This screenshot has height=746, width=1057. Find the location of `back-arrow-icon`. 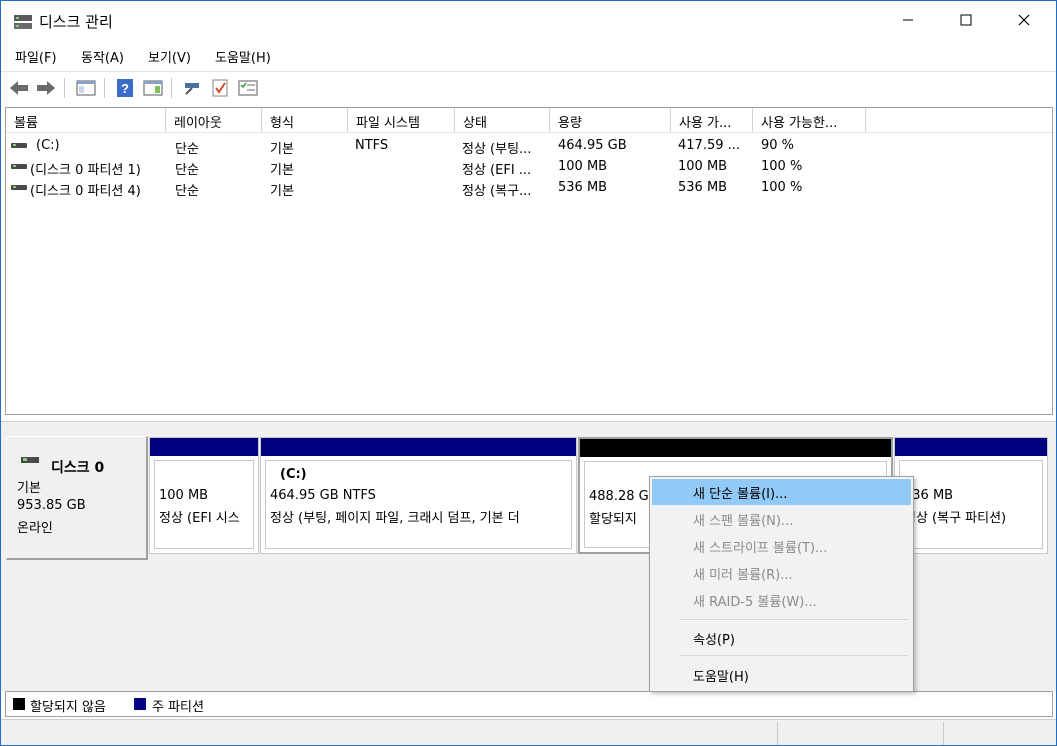

back-arrow-icon is located at coordinates (19, 88).